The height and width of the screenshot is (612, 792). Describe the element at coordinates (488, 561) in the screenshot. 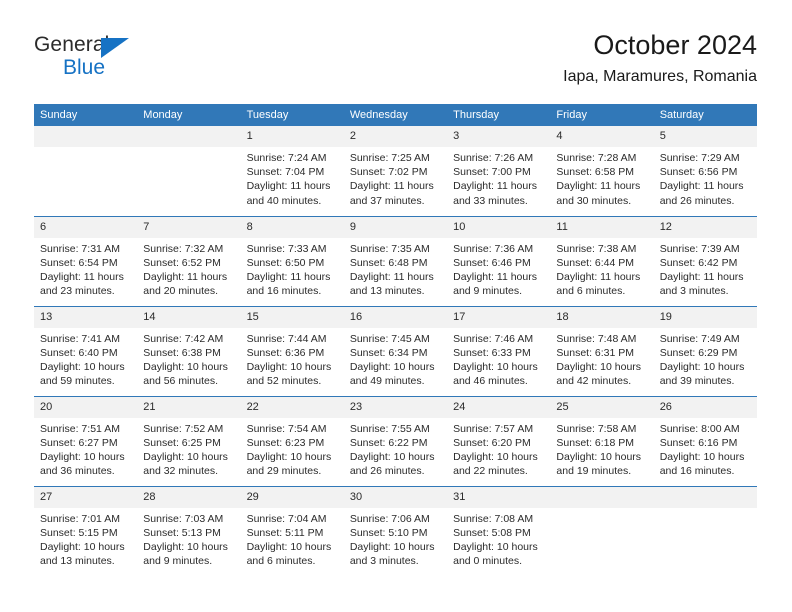

I see `daylight-text-cont: and 0 minutes.` at that location.